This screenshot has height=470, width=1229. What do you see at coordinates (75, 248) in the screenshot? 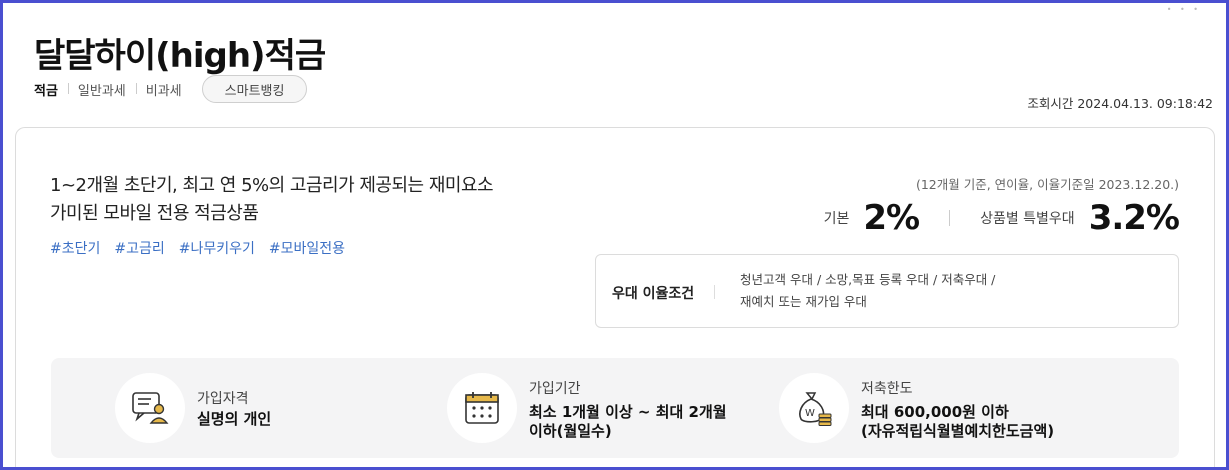
I see `hashtag-short-term: #초단기` at bounding box center [75, 248].